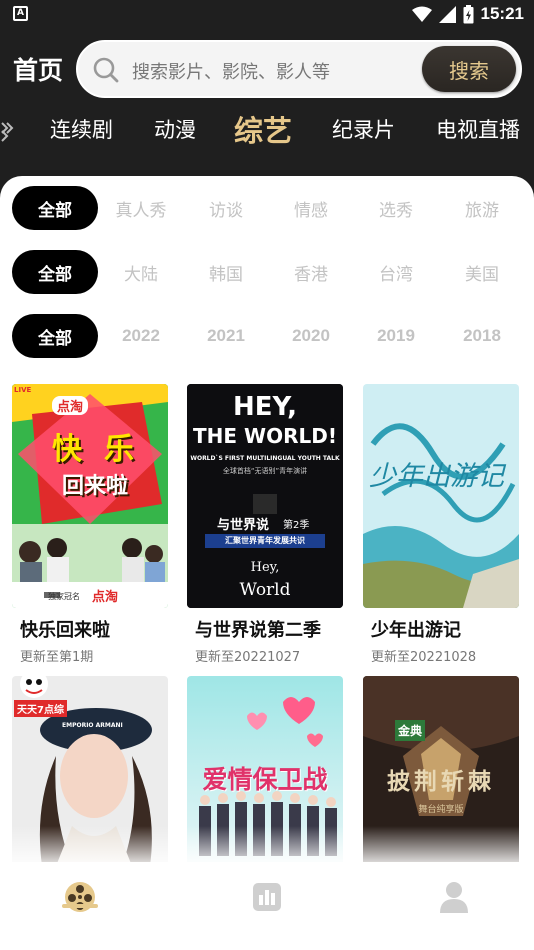 This screenshot has width=534, height=950. I want to click on nav-active-indicator, so click(80, 906).